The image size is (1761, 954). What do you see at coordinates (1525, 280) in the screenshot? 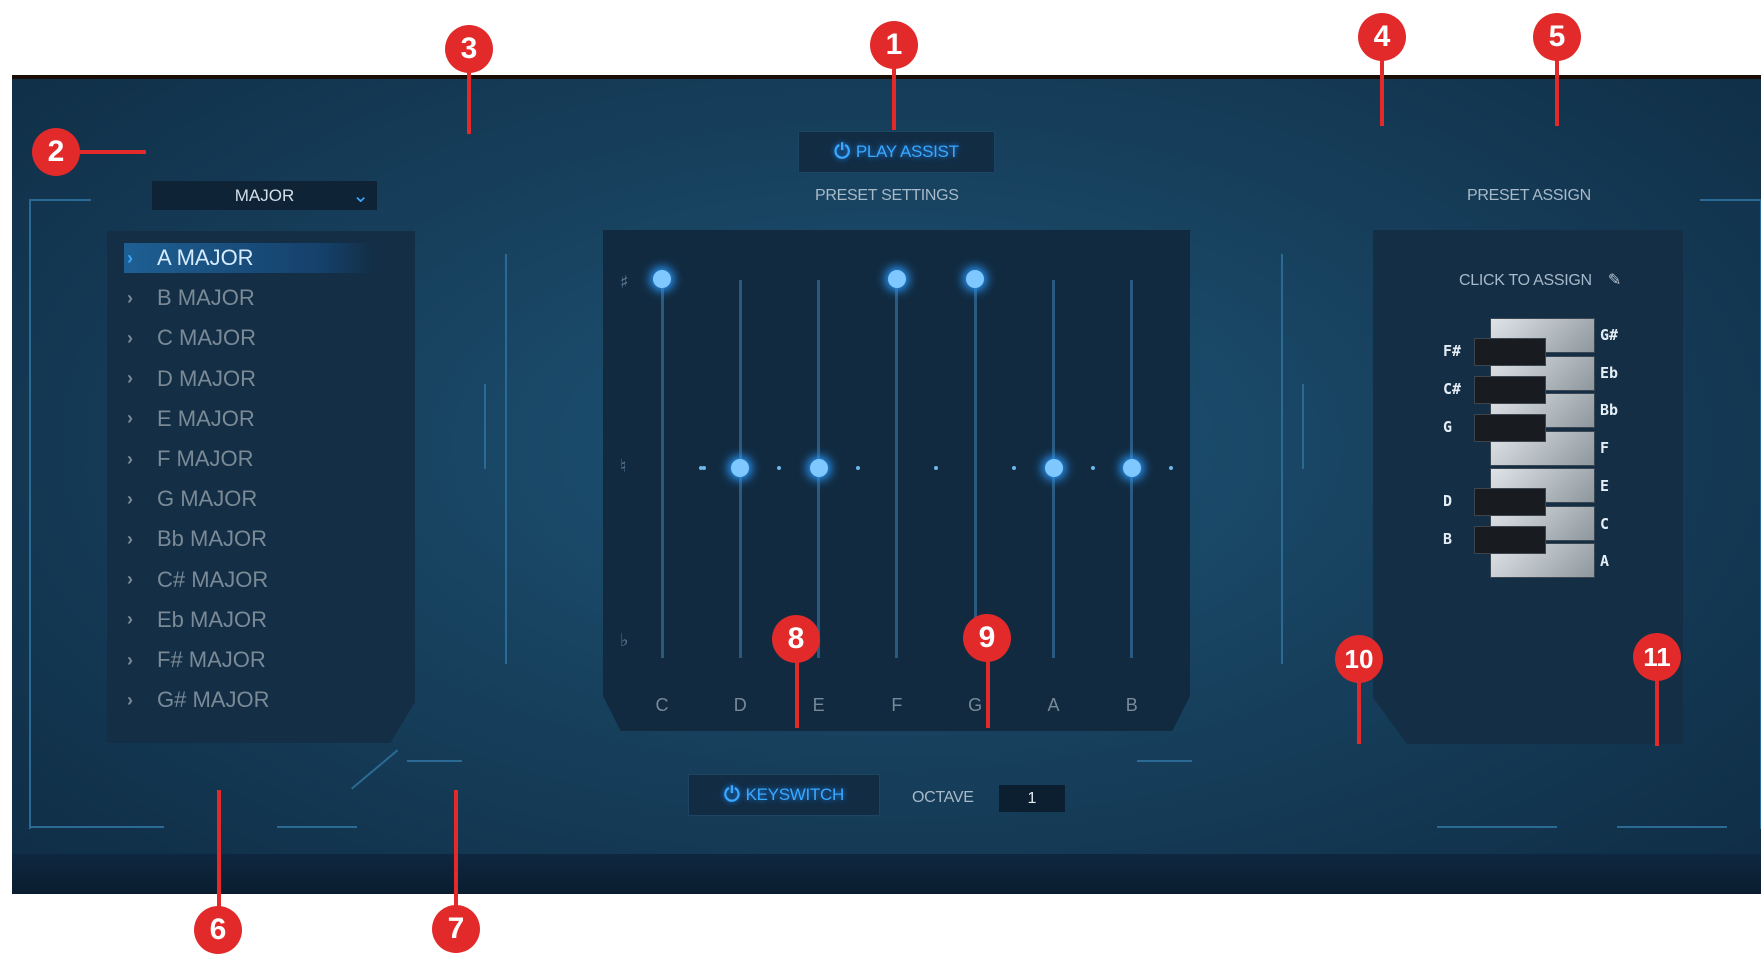
I see `click-to-assign-text: CLICK TO ASSIGN` at bounding box center [1525, 280].